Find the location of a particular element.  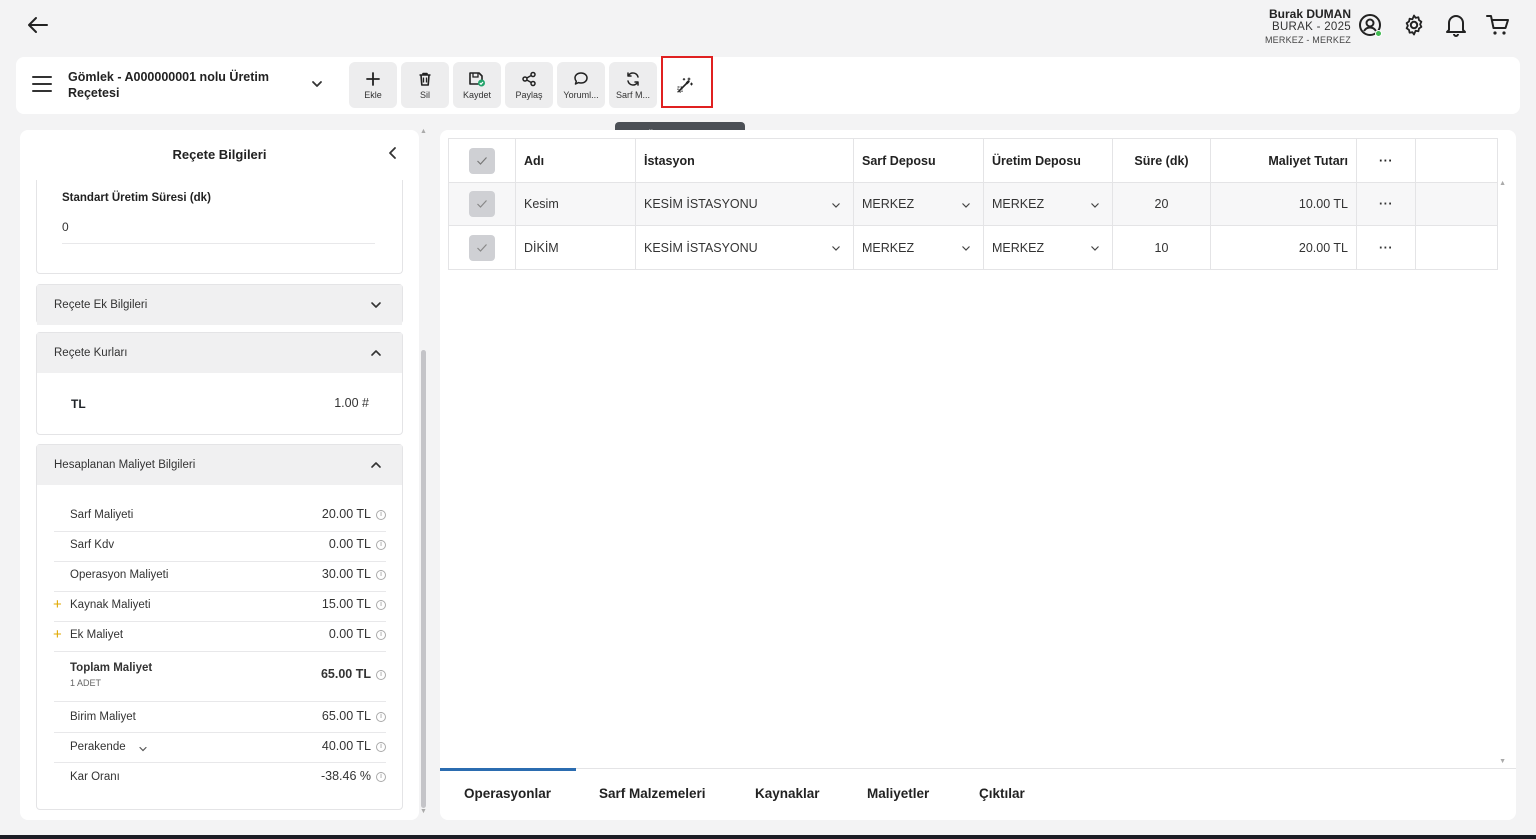

cost-value: 0.00 TL is located at coordinates (349, 634).